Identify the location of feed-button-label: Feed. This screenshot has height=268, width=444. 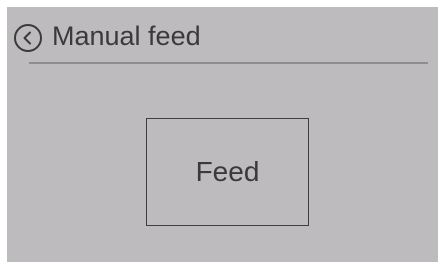
(227, 171).